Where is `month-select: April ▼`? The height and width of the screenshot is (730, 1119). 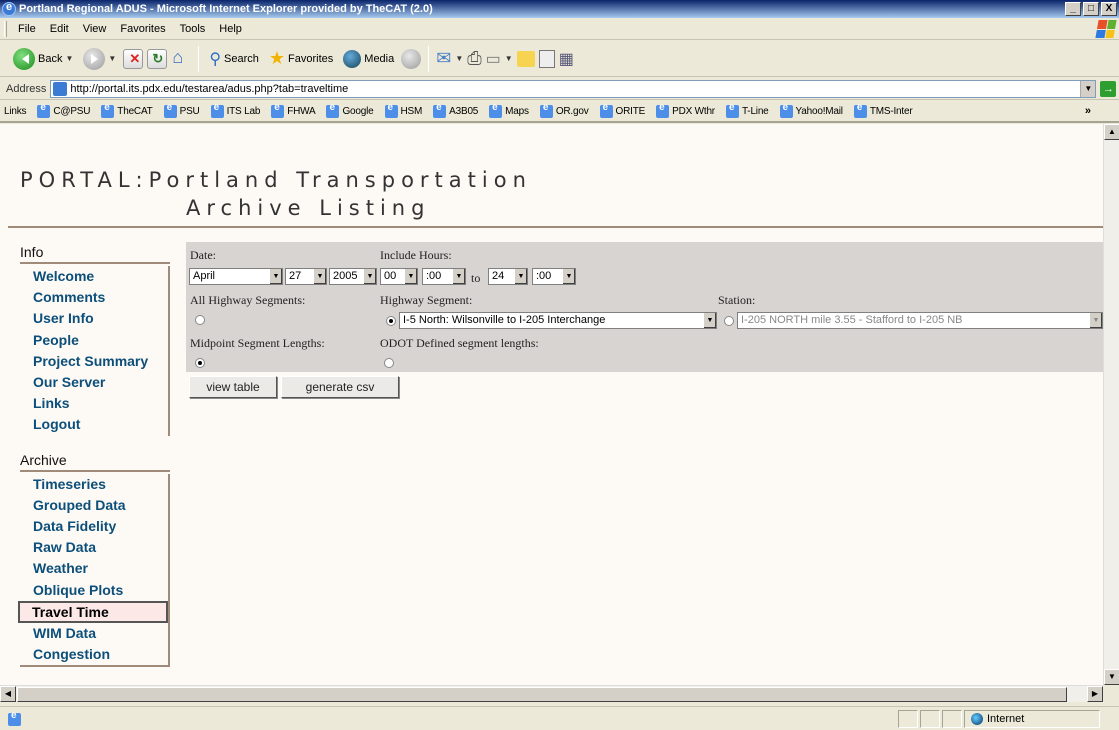
month-select: April ▼ is located at coordinates (236, 276).